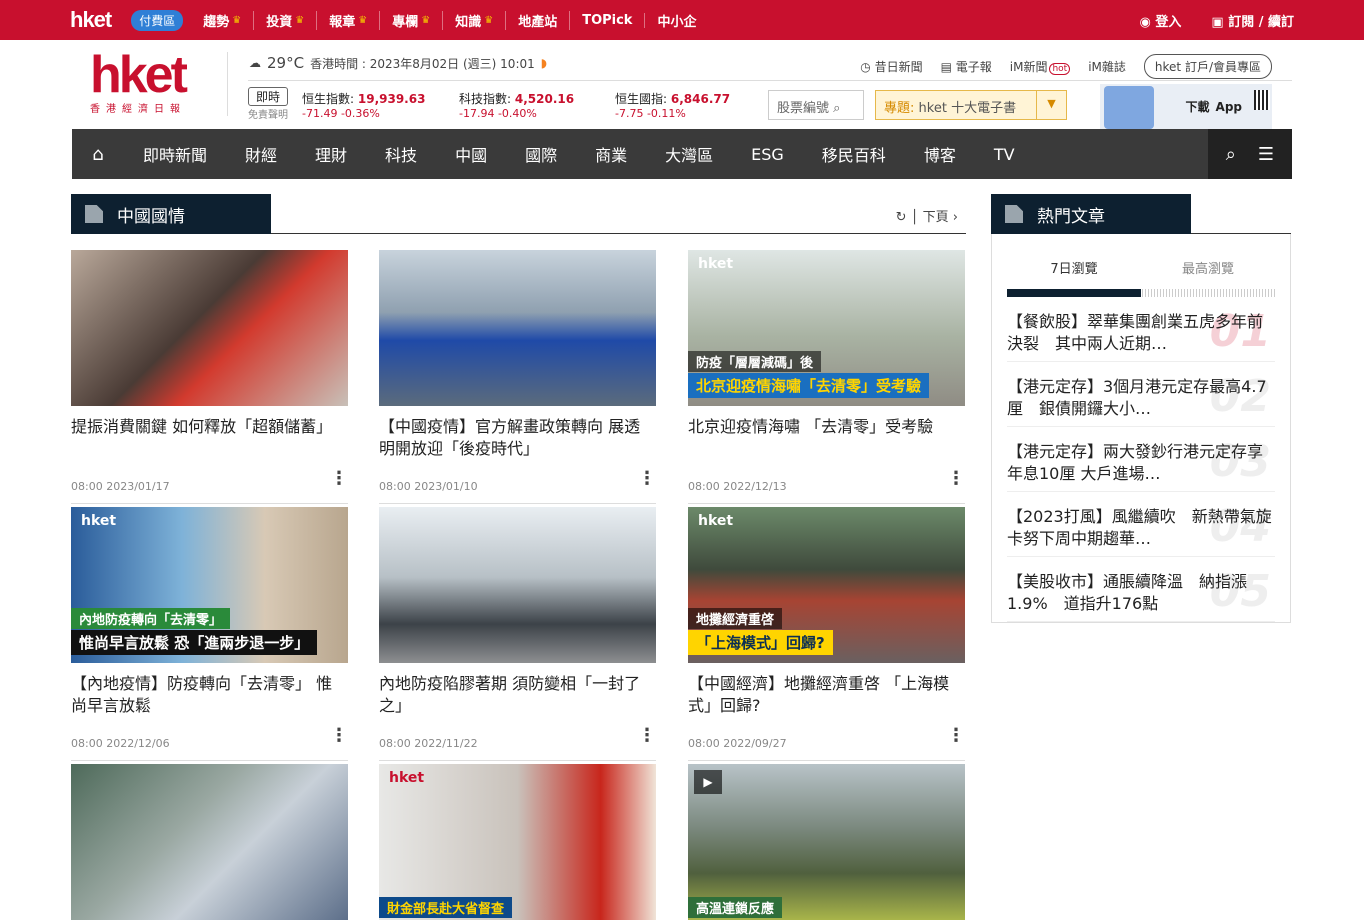 The width and height of the screenshot is (1364, 920). What do you see at coordinates (175, 154) in the screenshot?
I see `nav-instant: 即時新聞` at bounding box center [175, 154].